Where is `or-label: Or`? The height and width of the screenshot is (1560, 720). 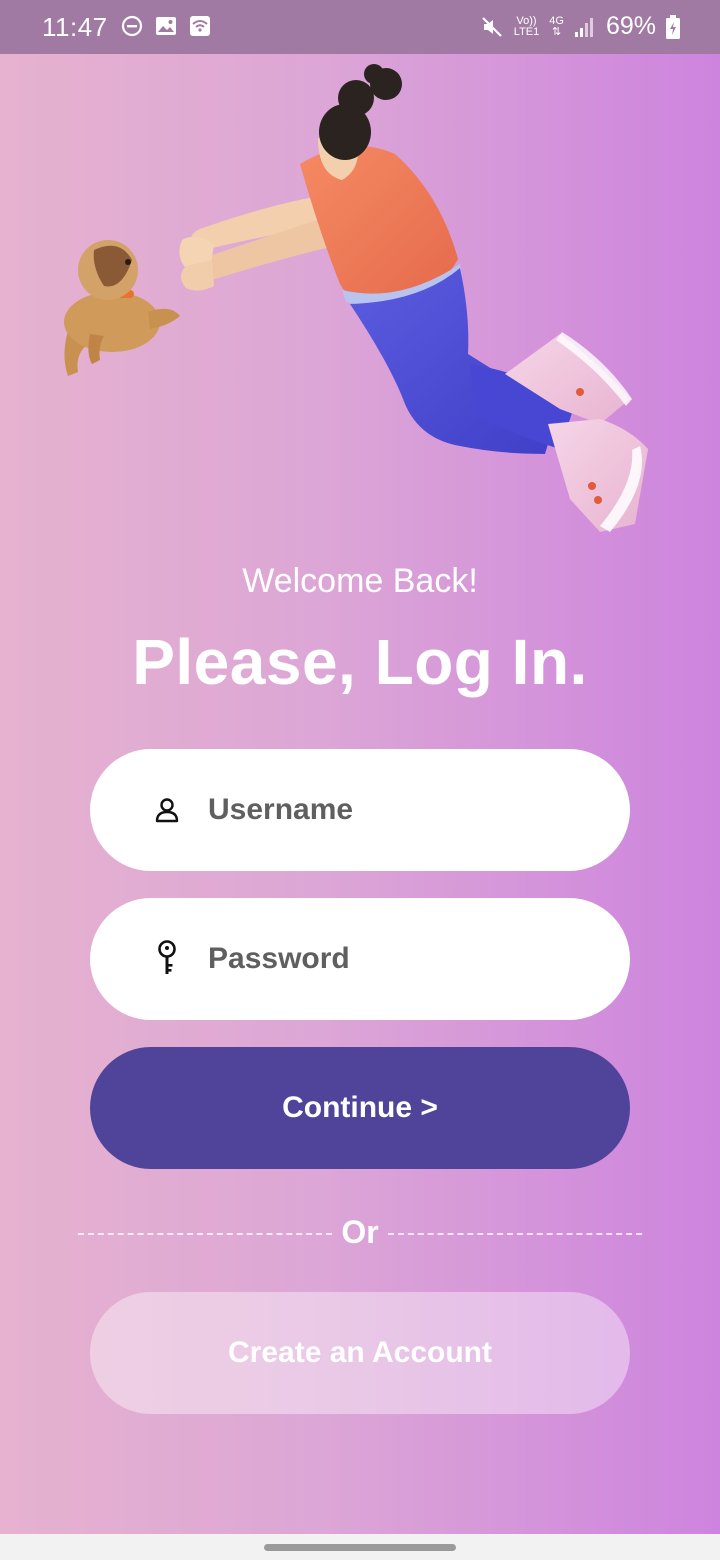
or-label: Or is located at coordinates (360, 1232).